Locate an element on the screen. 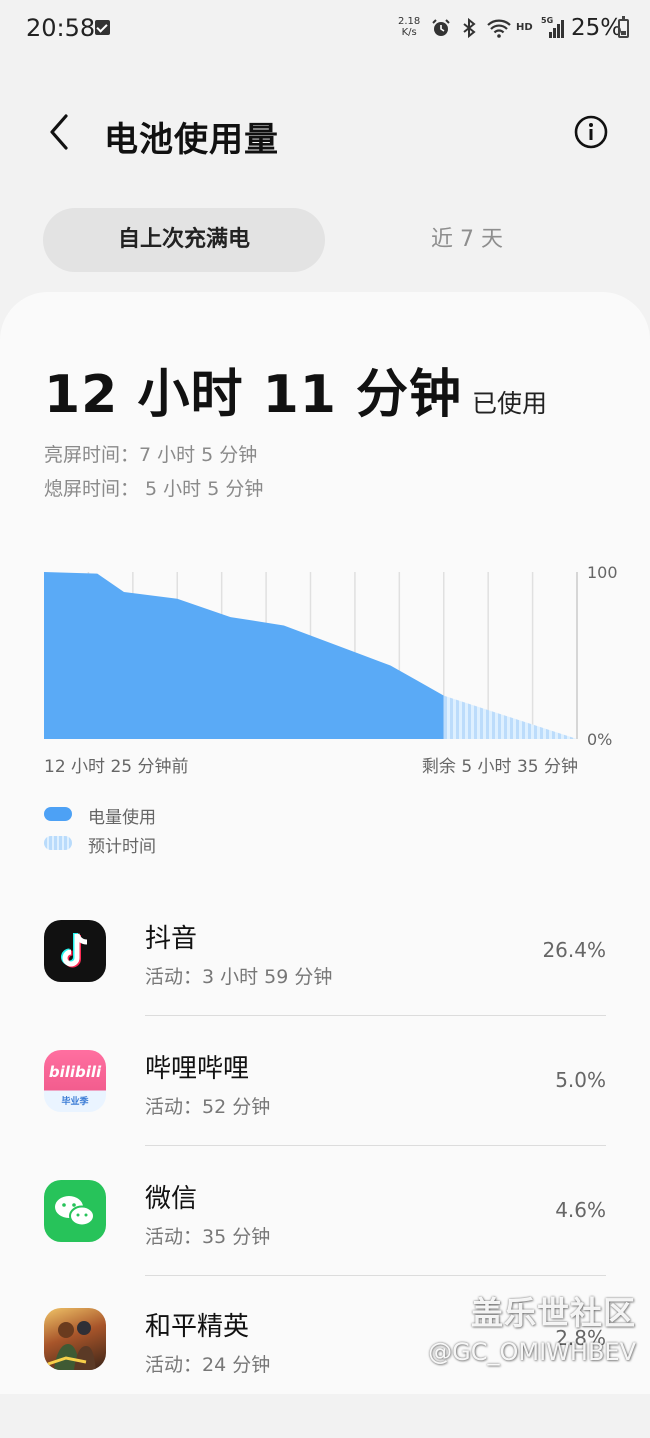  legend-swatch-used is located at coordinates (58, 814).